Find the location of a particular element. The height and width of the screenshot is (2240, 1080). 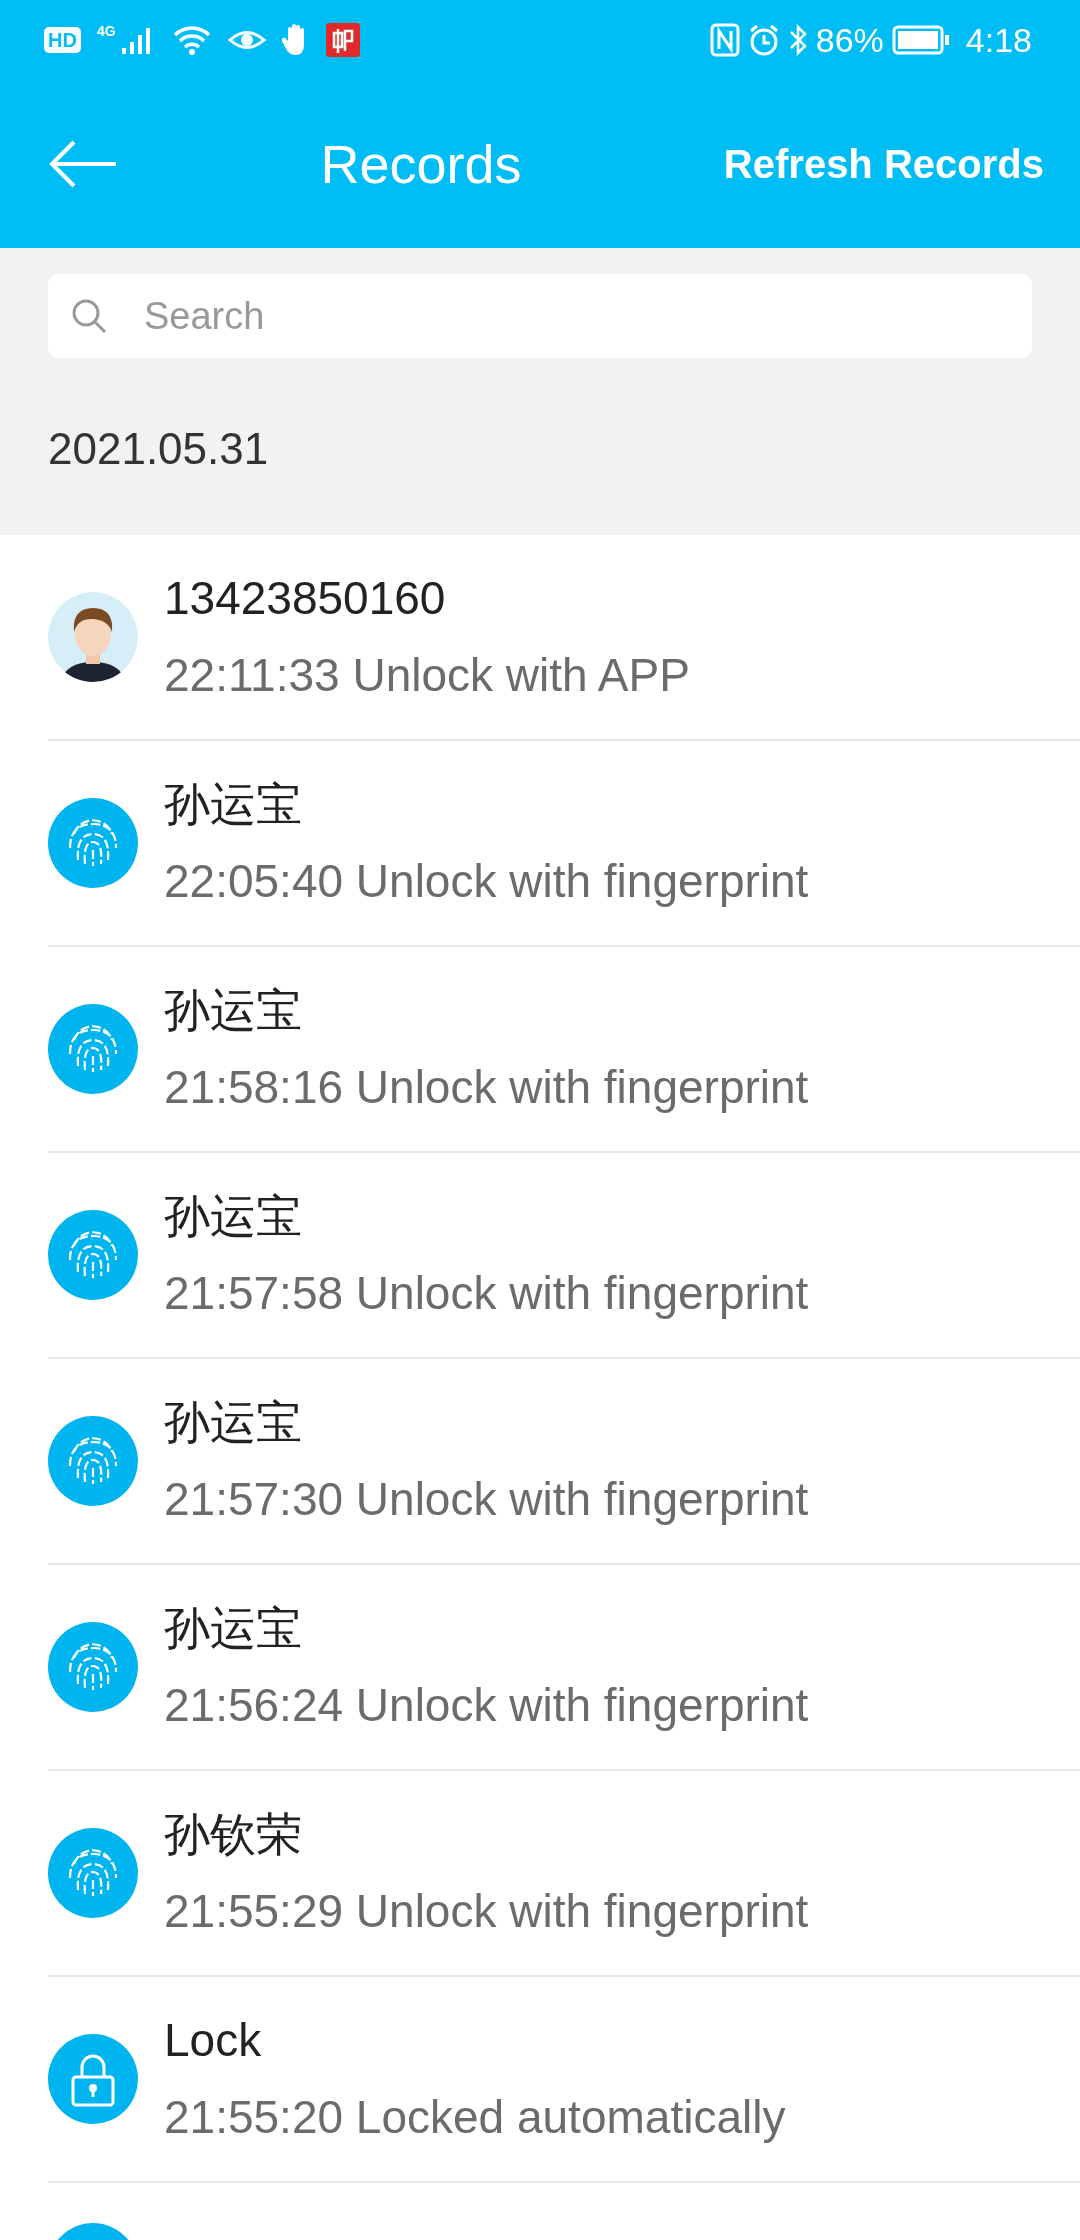

record-row: 孙运宝 21:57:30 Unlock with fingerprint is located at coordinates (564, 1462).